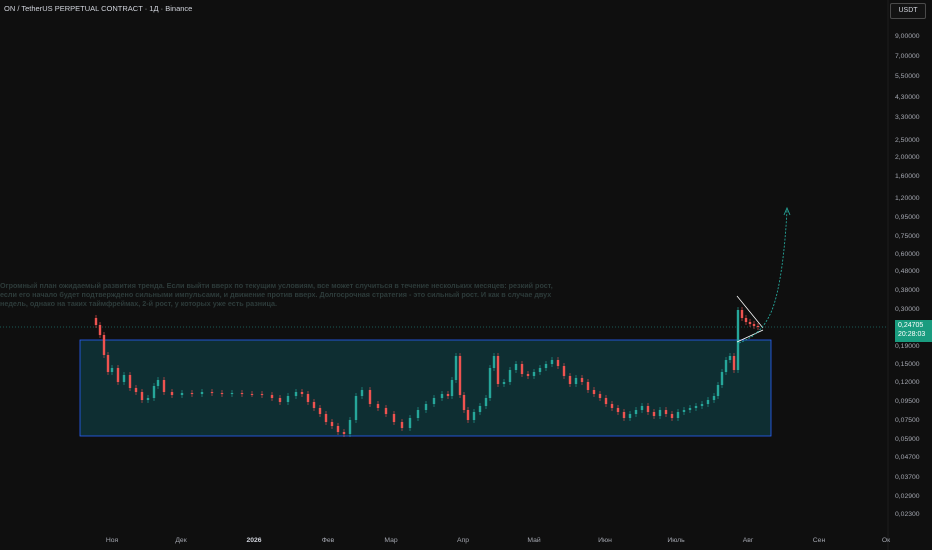  Describe the element at coordinates (907, 309) in the screenshot. I see `price-axis-label: 0,30000` at that location.